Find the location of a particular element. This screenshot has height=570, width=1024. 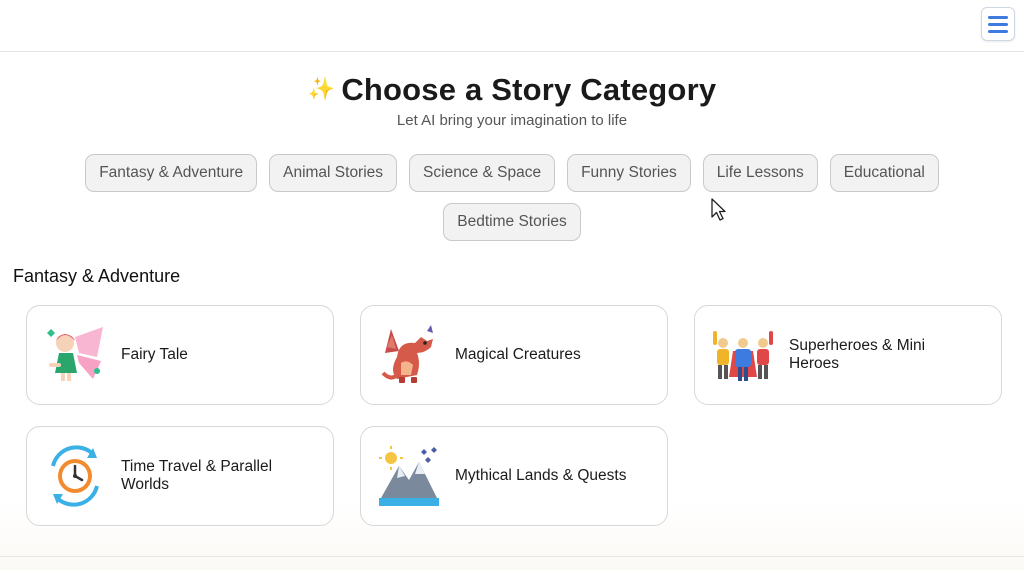

superheroes-icon is located at coordinates (743, 356).